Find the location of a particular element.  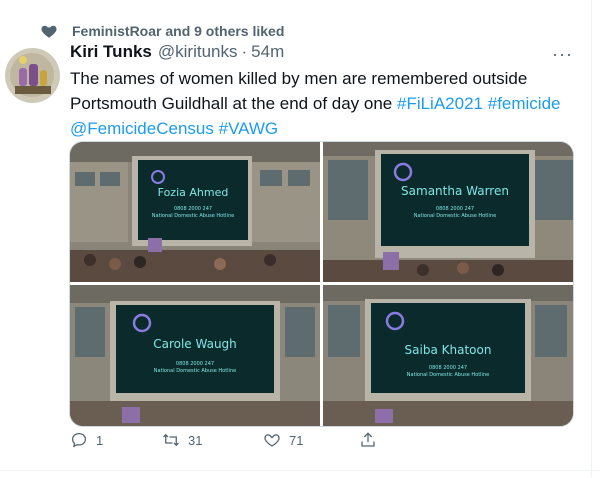

hotline-number-1: 0808 2000 247 is located at coordinates (193, 209).